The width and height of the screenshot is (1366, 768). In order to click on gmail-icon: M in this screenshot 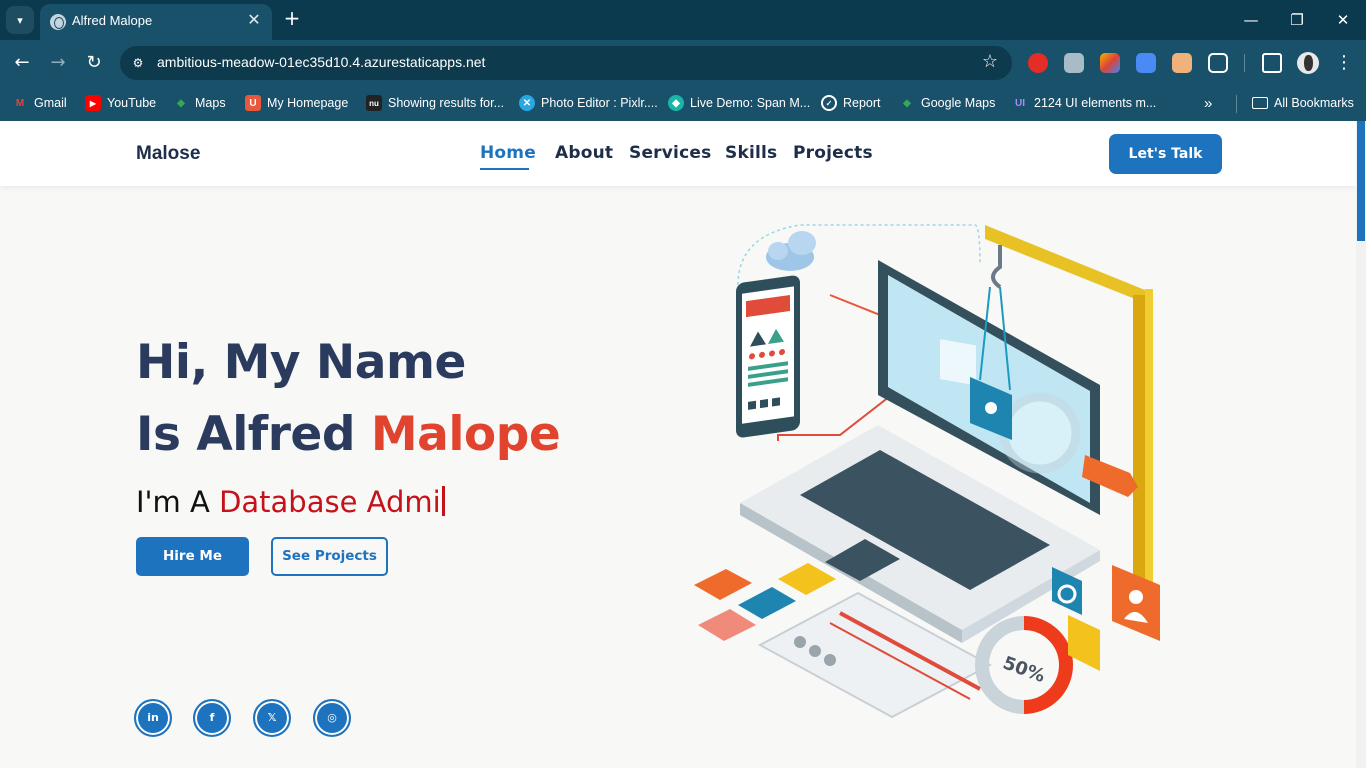, I will do `click(20, 103)`.